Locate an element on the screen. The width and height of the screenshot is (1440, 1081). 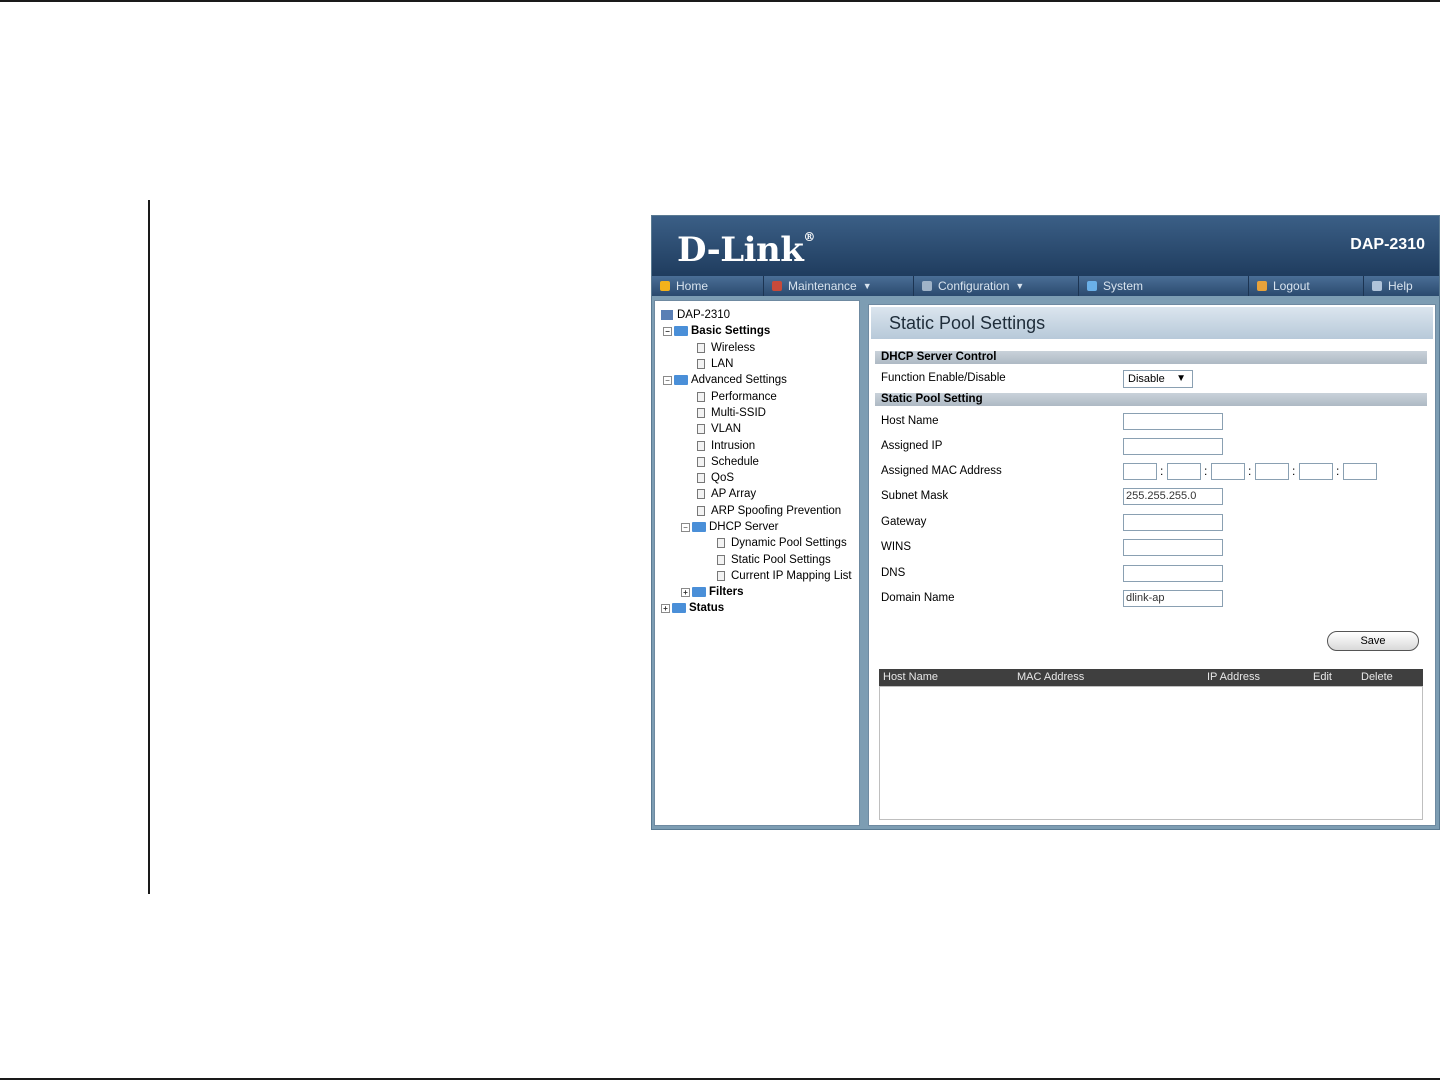
tree-intrusion-label: Intrusion is located at coordinates (733, 445).